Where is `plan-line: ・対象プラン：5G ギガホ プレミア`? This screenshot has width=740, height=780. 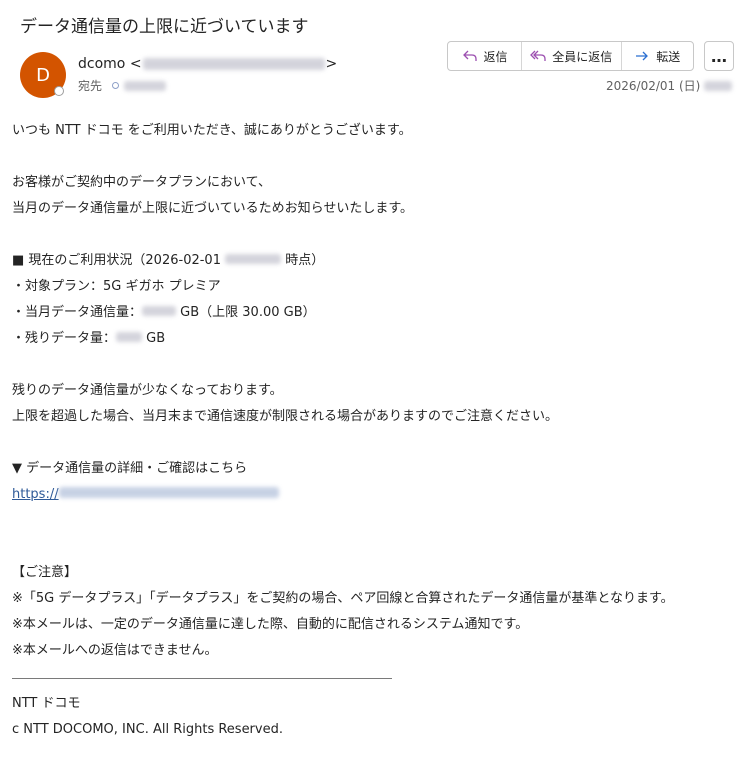
plan-line: ・対象プラン：5G ギガホ プレミア is located at coordinates (116, 286).